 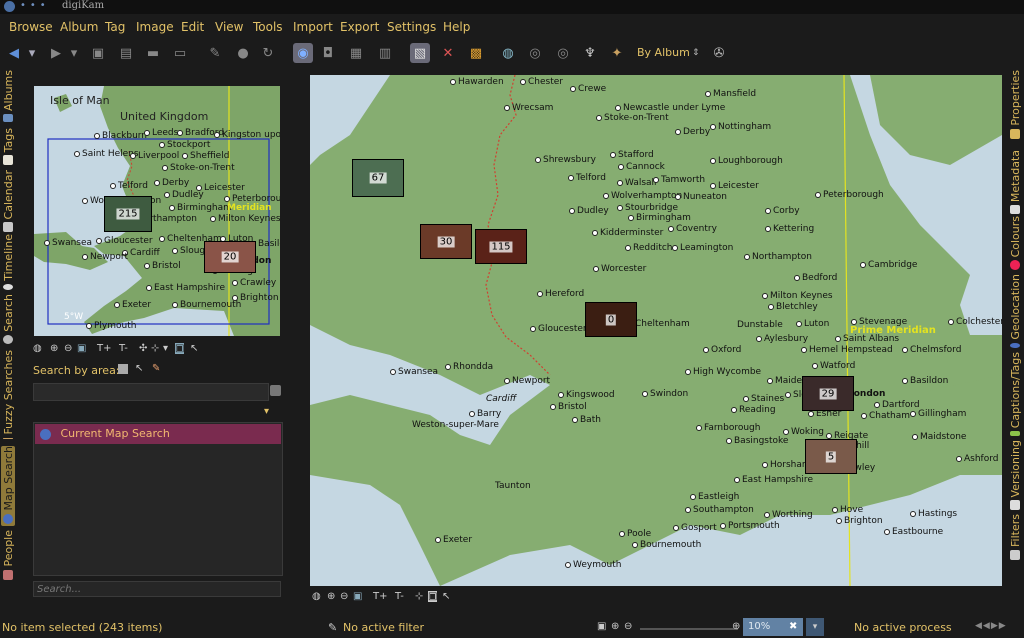 I want to click on slideshow-icon: ▧, so click(x=420, y=53).